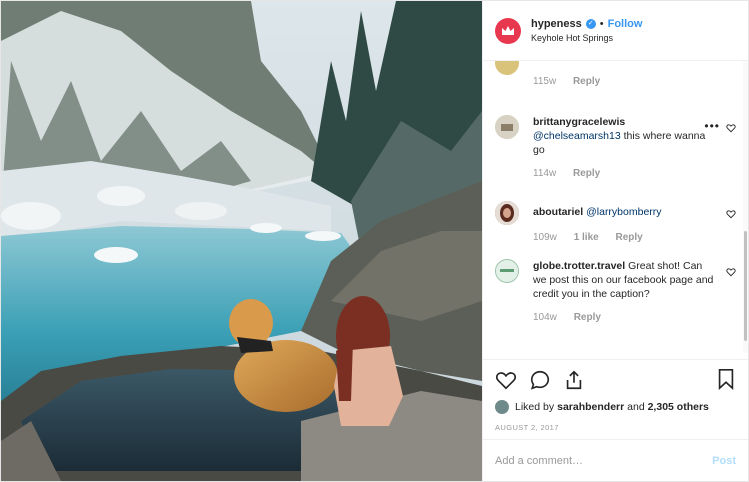  I want to click on comment-age: 109w, so click(545, 237).